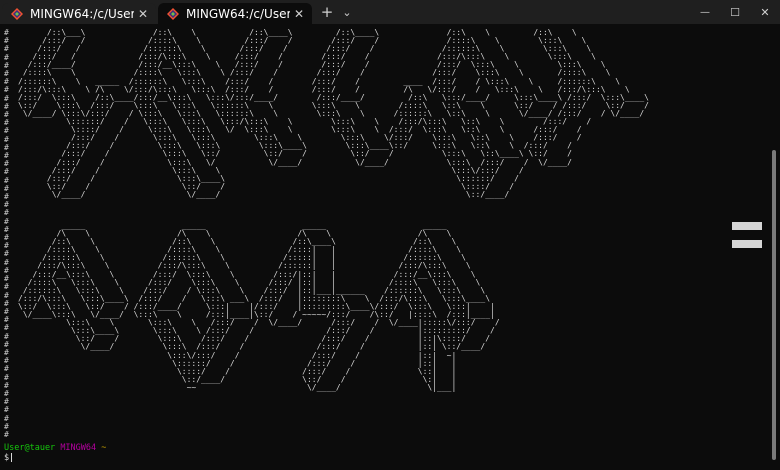  Describe the element at coordinates (735, 12) in the screenshot. I see `maximize-button: ☐` at that location.